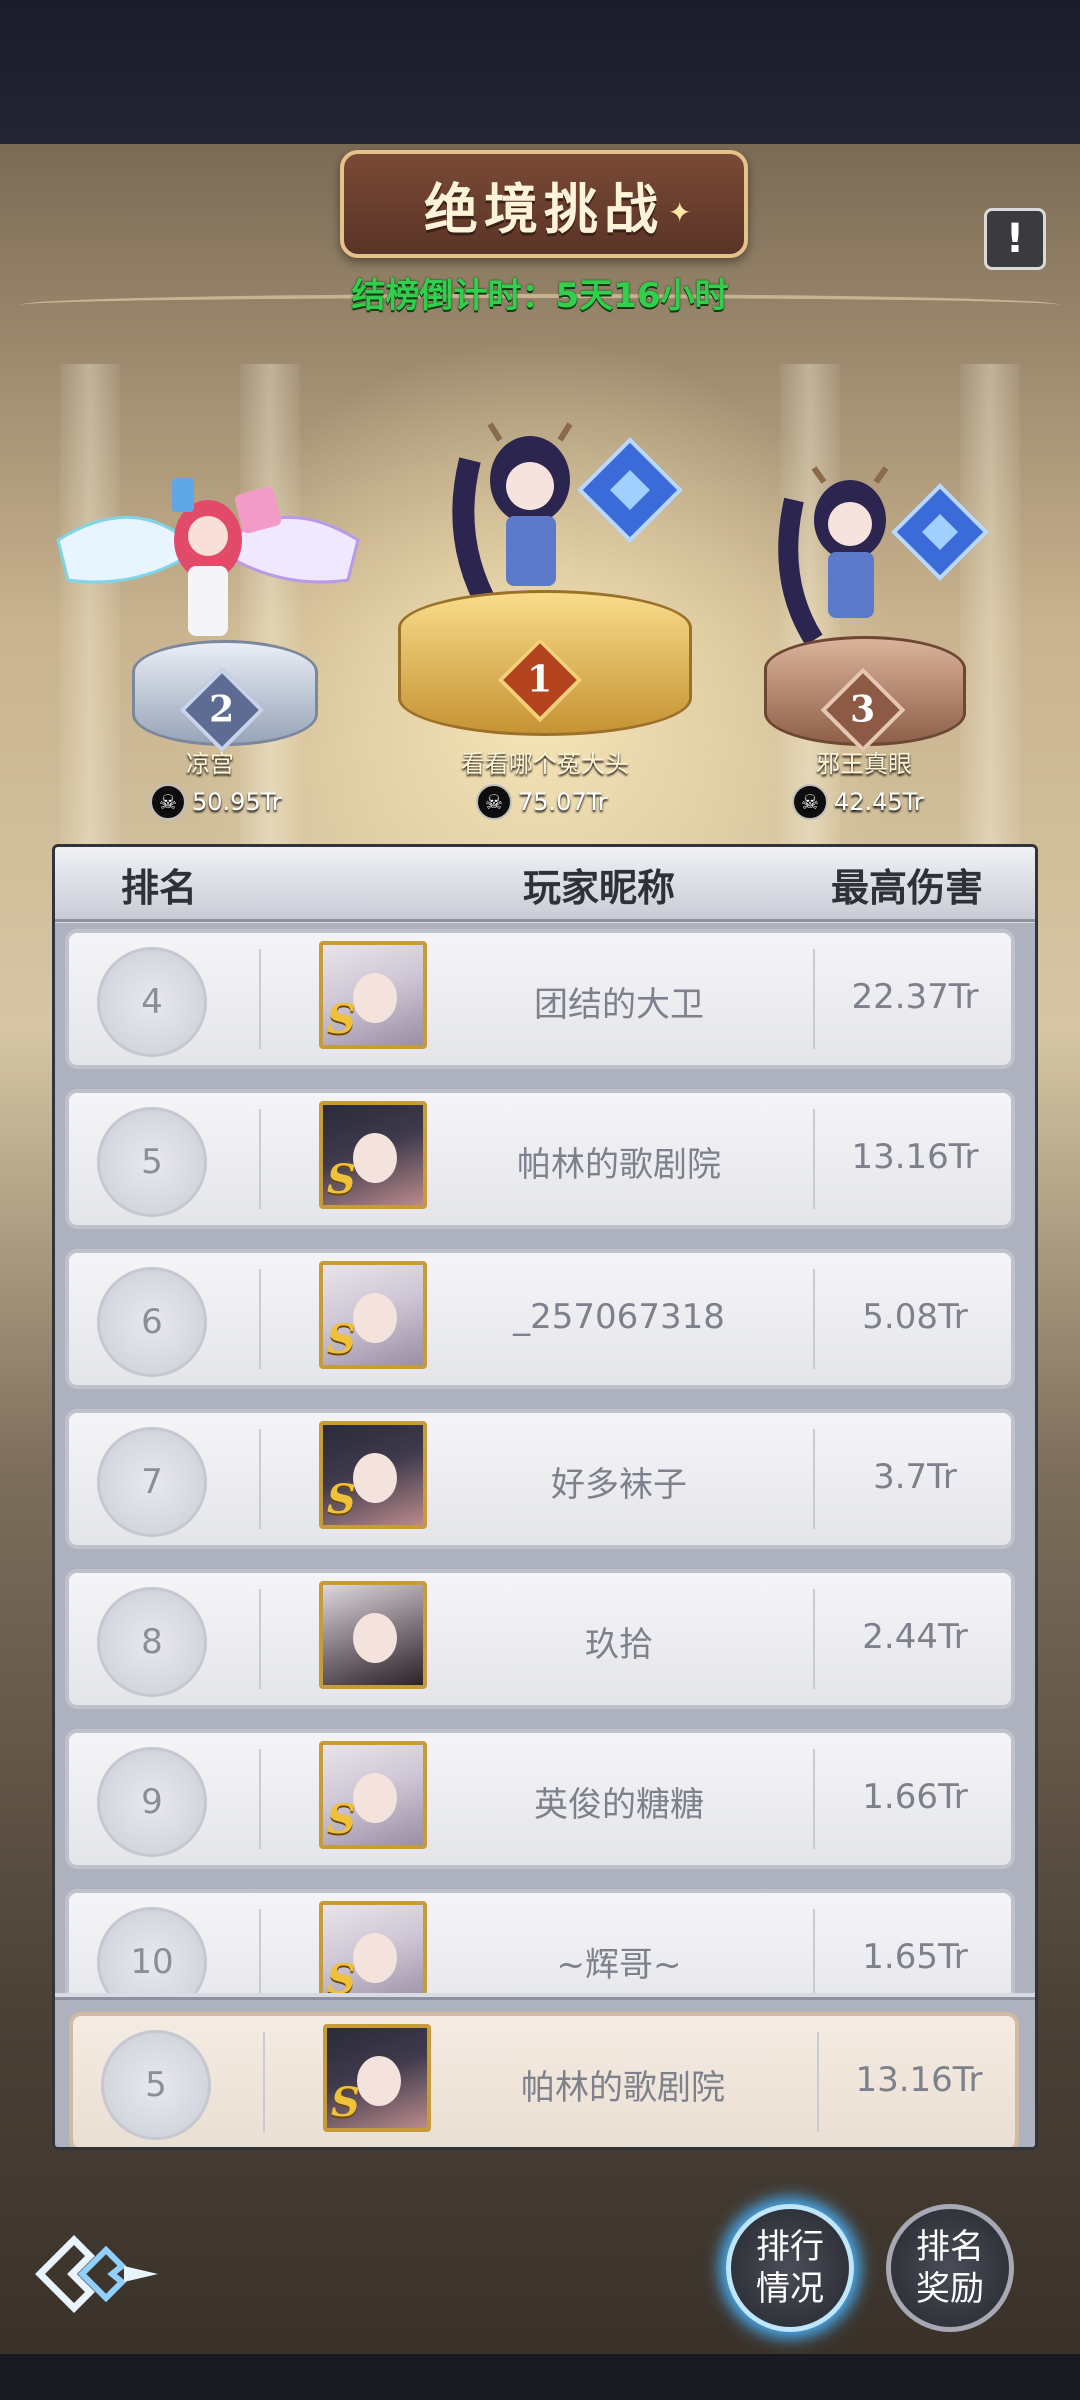  Describe the element at coordinates (915, 1957) in the screenshot. I see `max-damage: 1.65Tr` at that location.